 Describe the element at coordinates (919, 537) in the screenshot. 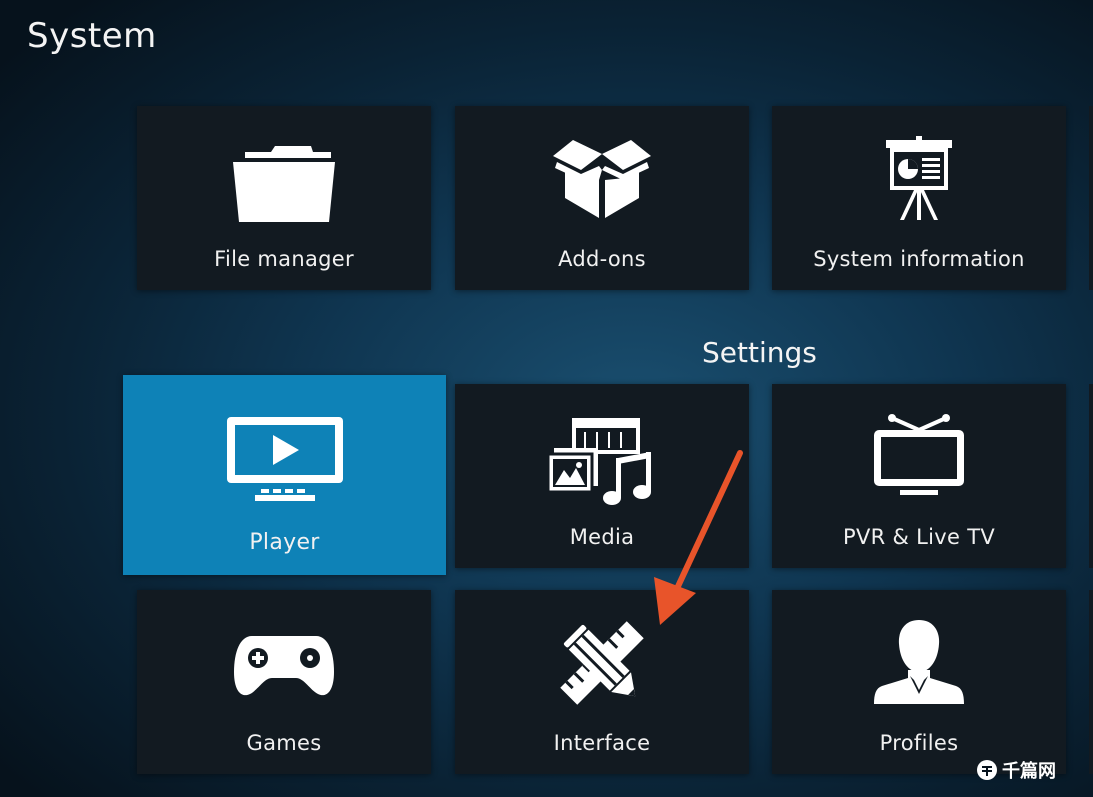

I see `pvr-live-tv-label: PVR & Live TV` at that location.